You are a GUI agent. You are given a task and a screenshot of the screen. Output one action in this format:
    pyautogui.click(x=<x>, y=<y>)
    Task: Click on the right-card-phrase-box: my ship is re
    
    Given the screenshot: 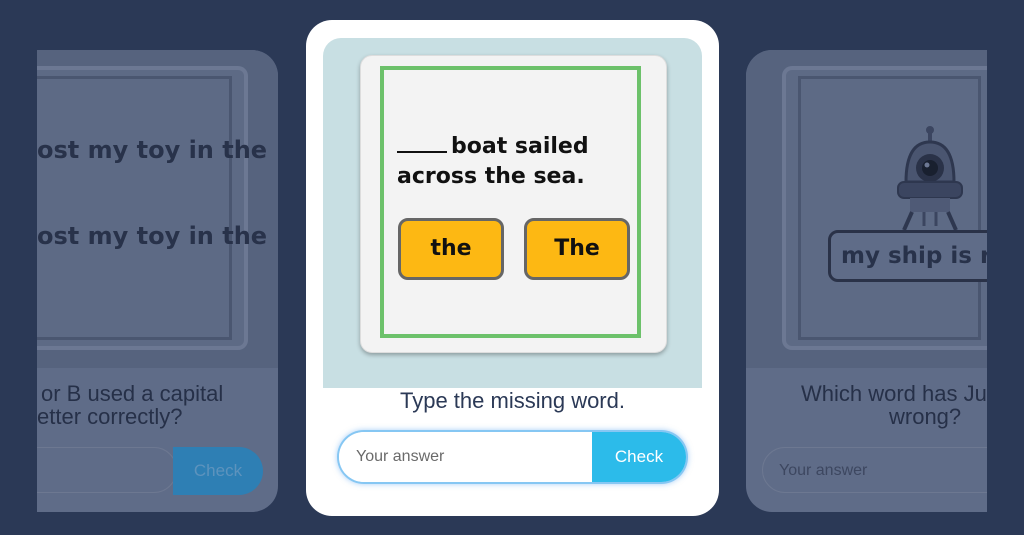 What is the action you would take?
    pyautogui.click(x=907, y=256)
    